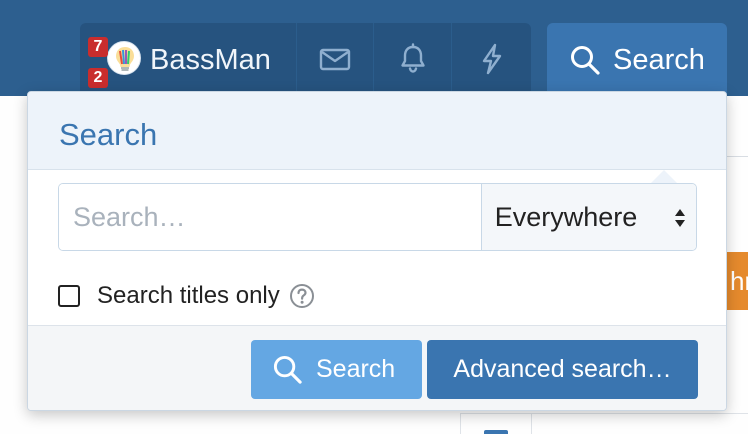 The height and width of the screenshot is (434, 748). What do you see at coordinates (640, 423) in the screenshot?
I see `list-cell` at bounding box center [640, 423].